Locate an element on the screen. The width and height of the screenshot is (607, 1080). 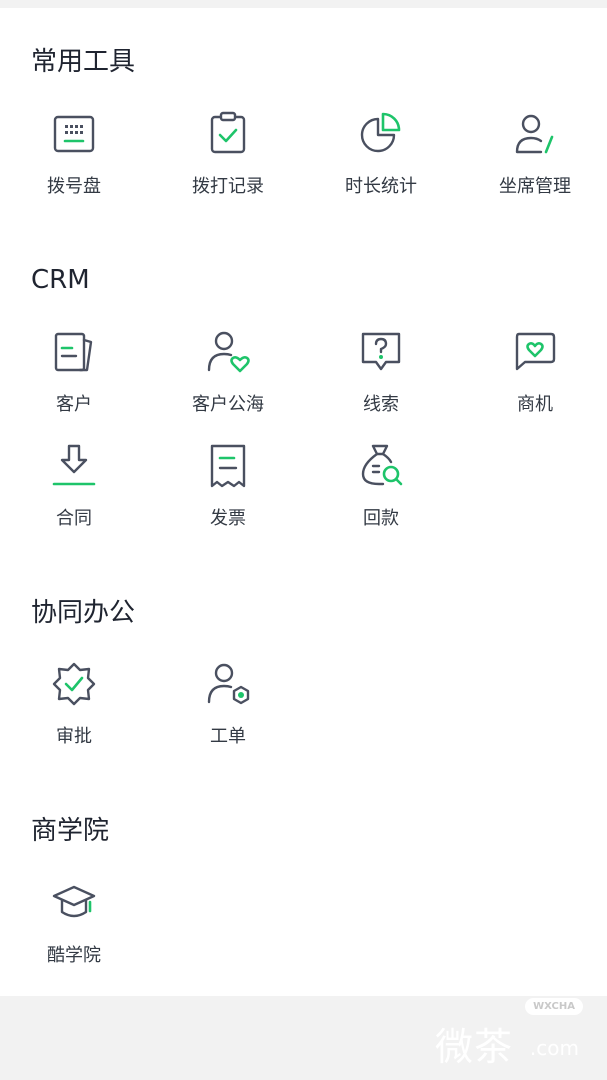
tool-duration-stats: 时长统计 is located at coordinates (381, 154).